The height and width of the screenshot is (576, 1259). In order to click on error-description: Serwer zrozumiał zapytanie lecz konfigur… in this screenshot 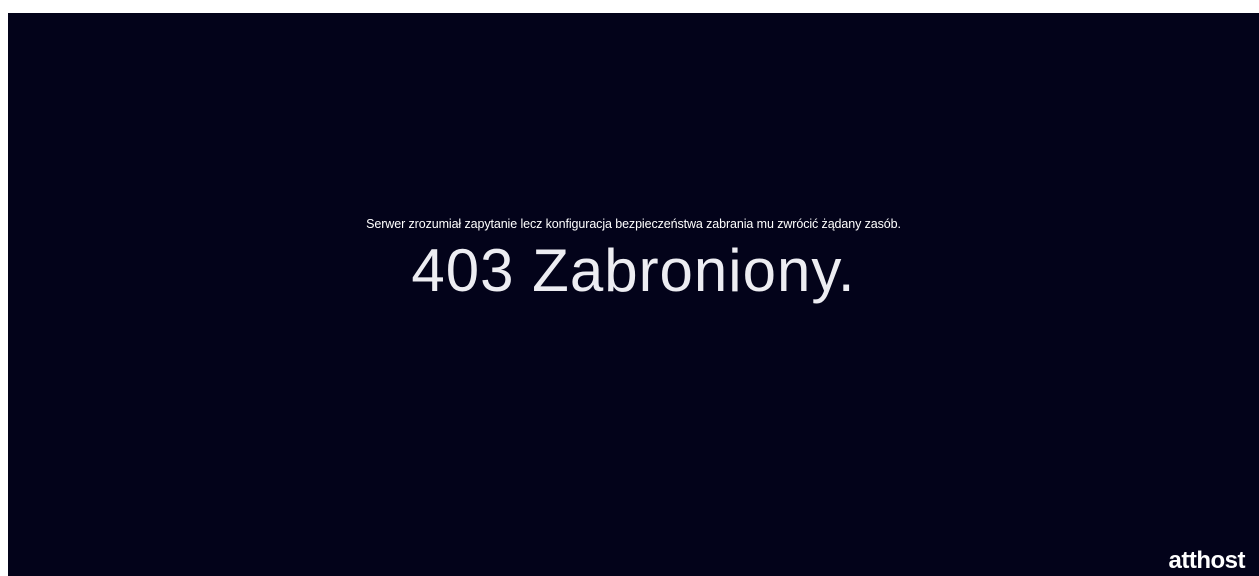, I will do `click(633, 224)`.